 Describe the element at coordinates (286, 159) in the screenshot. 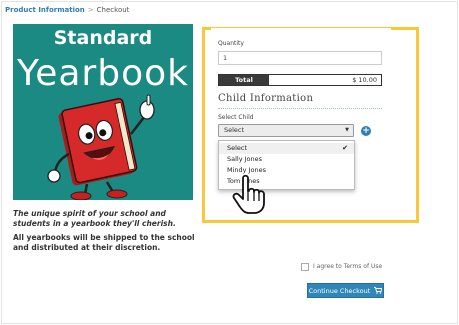

I see `option-sally-jones: Sally Jones` at that location.